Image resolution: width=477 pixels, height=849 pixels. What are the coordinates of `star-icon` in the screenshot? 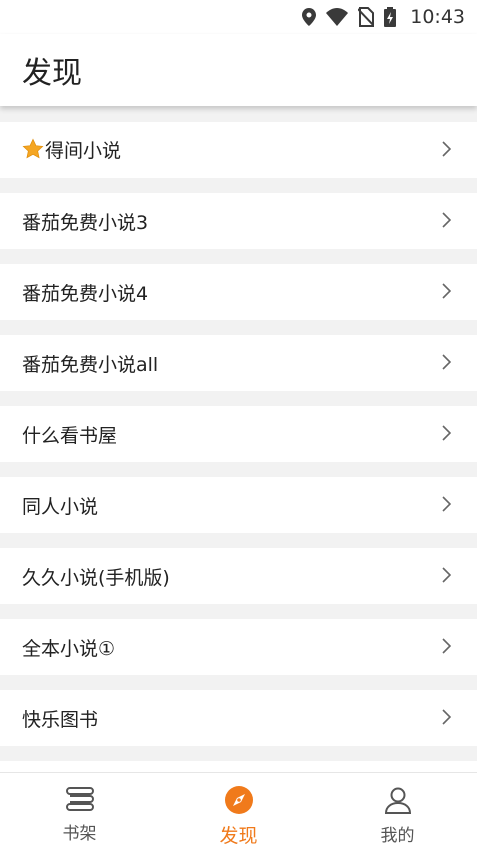 It's located at (33, 151).